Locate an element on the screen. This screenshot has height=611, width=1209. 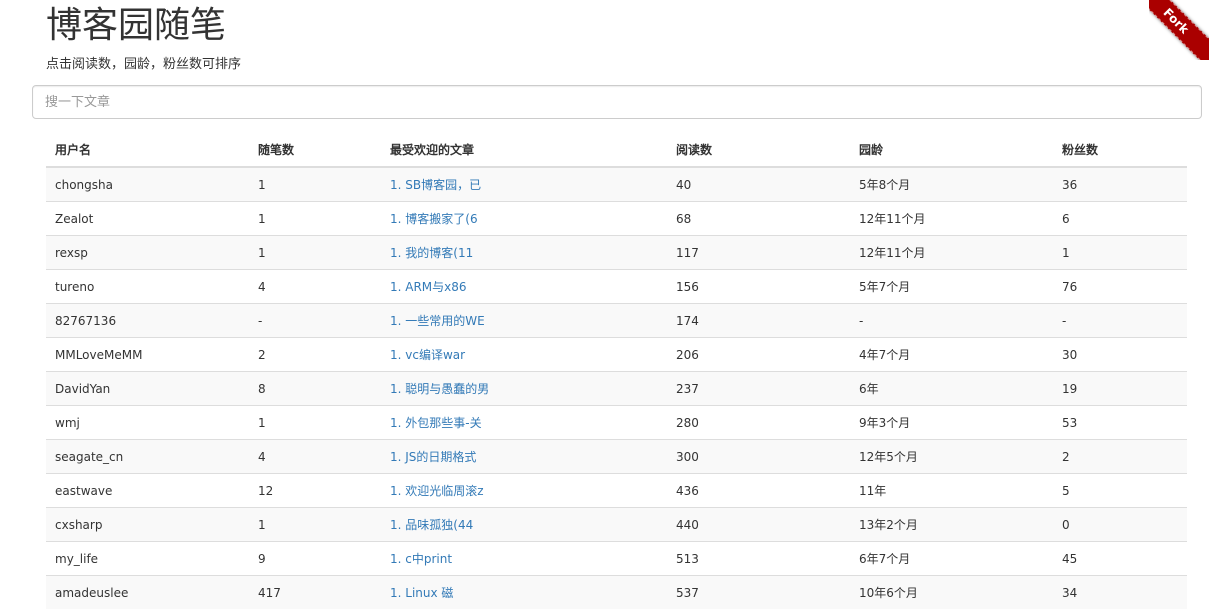
cell-username: eastwave is located at coordinates (147, 490).